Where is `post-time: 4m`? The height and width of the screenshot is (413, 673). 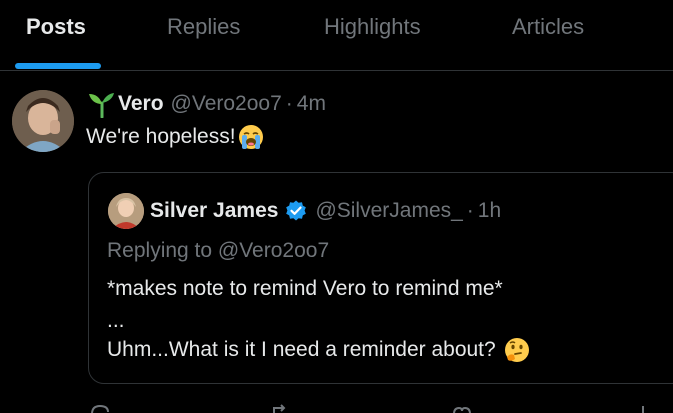
post-time: 4m is located at coordinates (311, 104).